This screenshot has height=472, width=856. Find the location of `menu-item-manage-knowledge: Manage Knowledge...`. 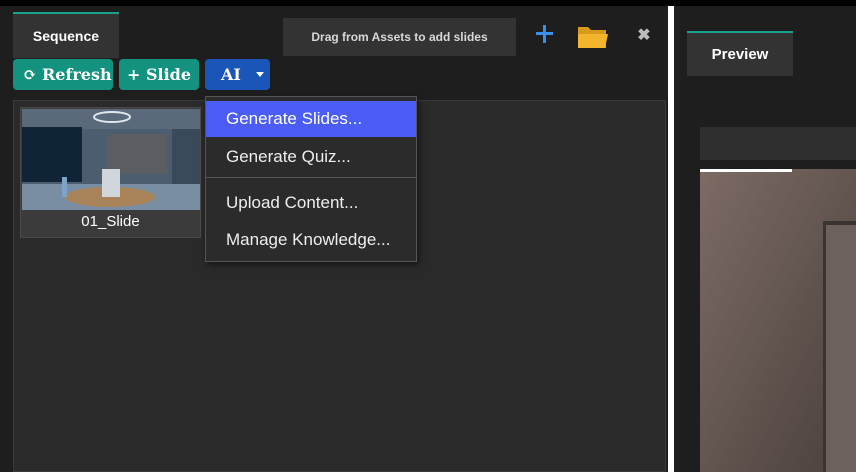

menu-item-manage-knowledge: Manage Knowledge... is located at coordinates (311, 240).